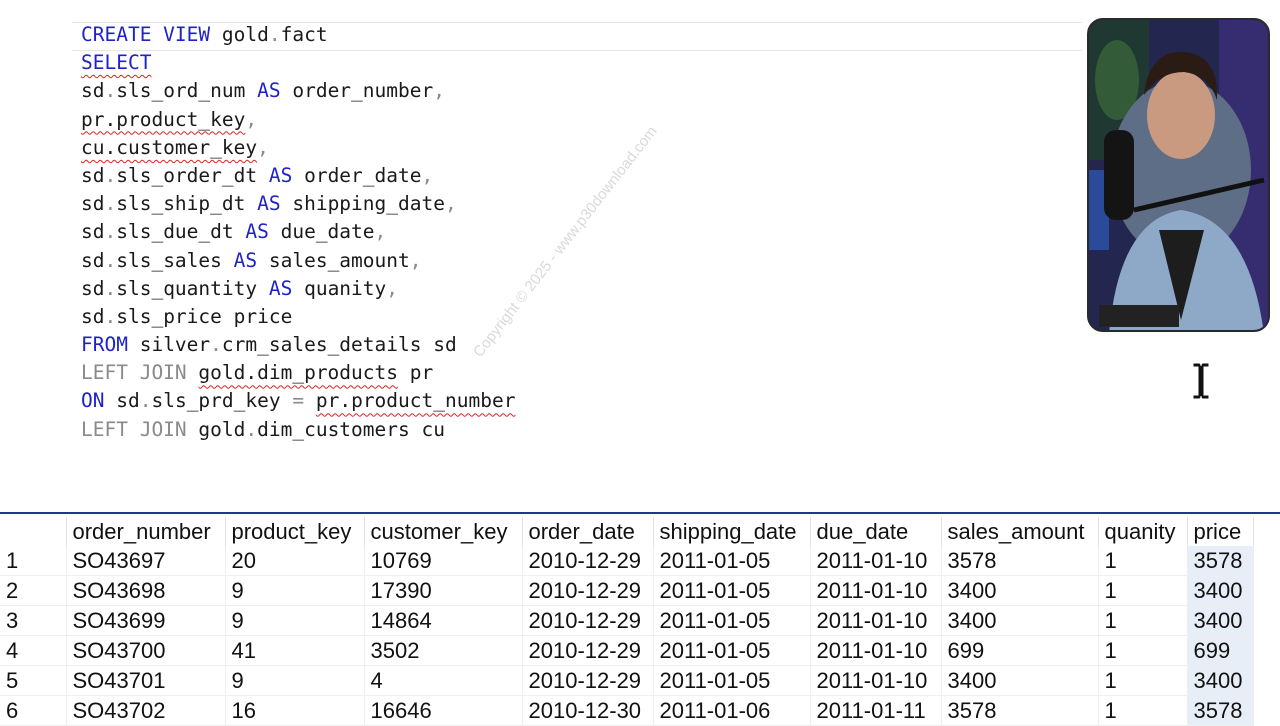 The image size is (1280, 726). Describe the element at coordinates (146, 561) in the screenshot. I see `table-cell: SO43697` at that location.